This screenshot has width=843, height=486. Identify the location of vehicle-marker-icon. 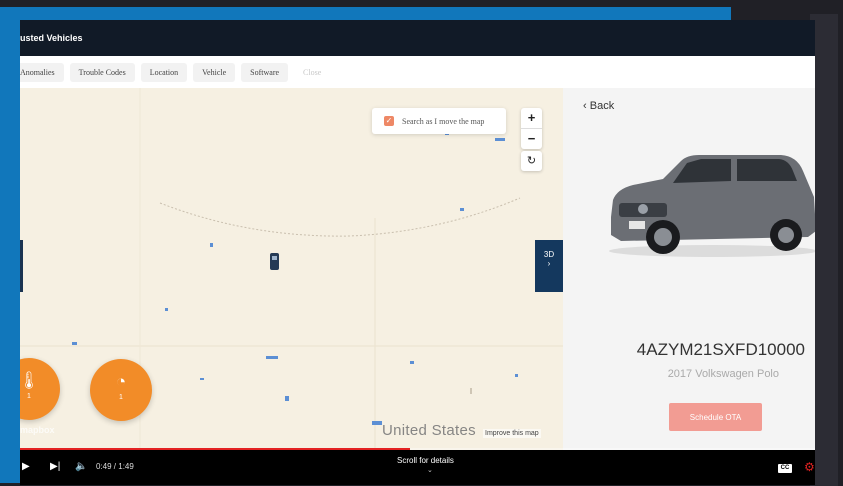
(274, 261).